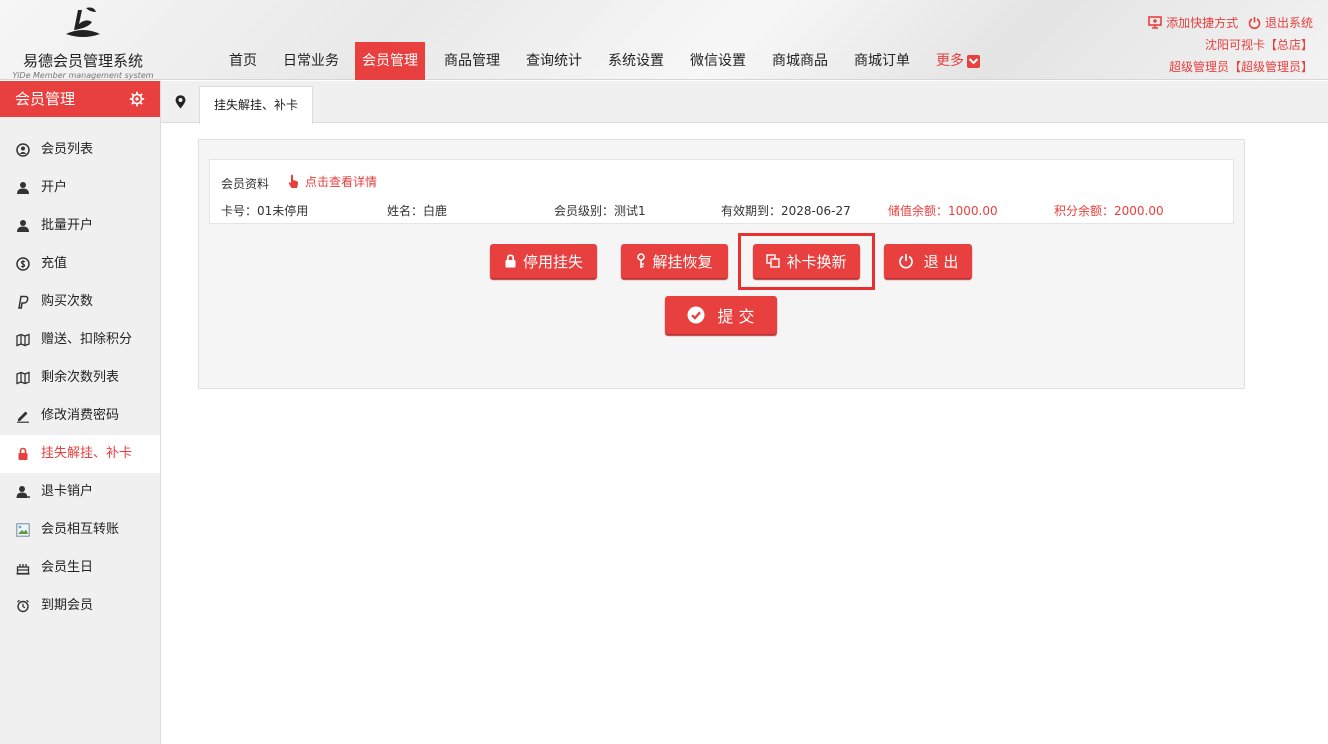 The height and width of the screenshot is (744, 1328). Describe the element at coordinates (800, 61) in the screenshot. I see `nav-mall-products: 商城商品` at that location.